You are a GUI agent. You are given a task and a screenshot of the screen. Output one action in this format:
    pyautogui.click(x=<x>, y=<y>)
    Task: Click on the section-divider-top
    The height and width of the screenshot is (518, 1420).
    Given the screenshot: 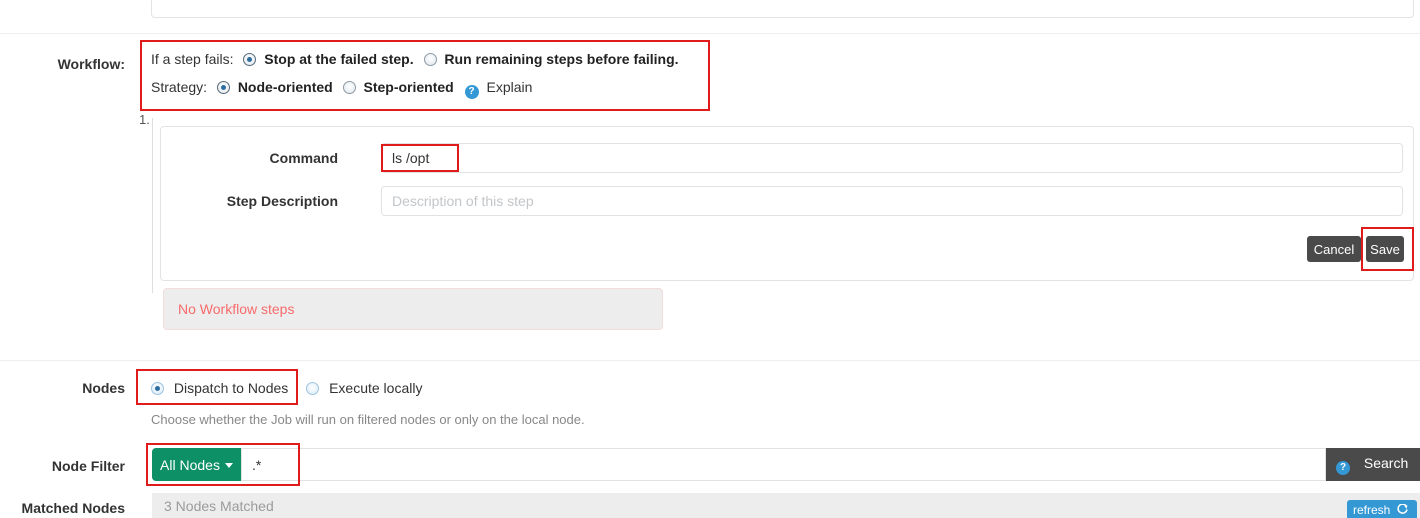 What is the action you would take?
    pyautogui.click(x=710, y=33)
    